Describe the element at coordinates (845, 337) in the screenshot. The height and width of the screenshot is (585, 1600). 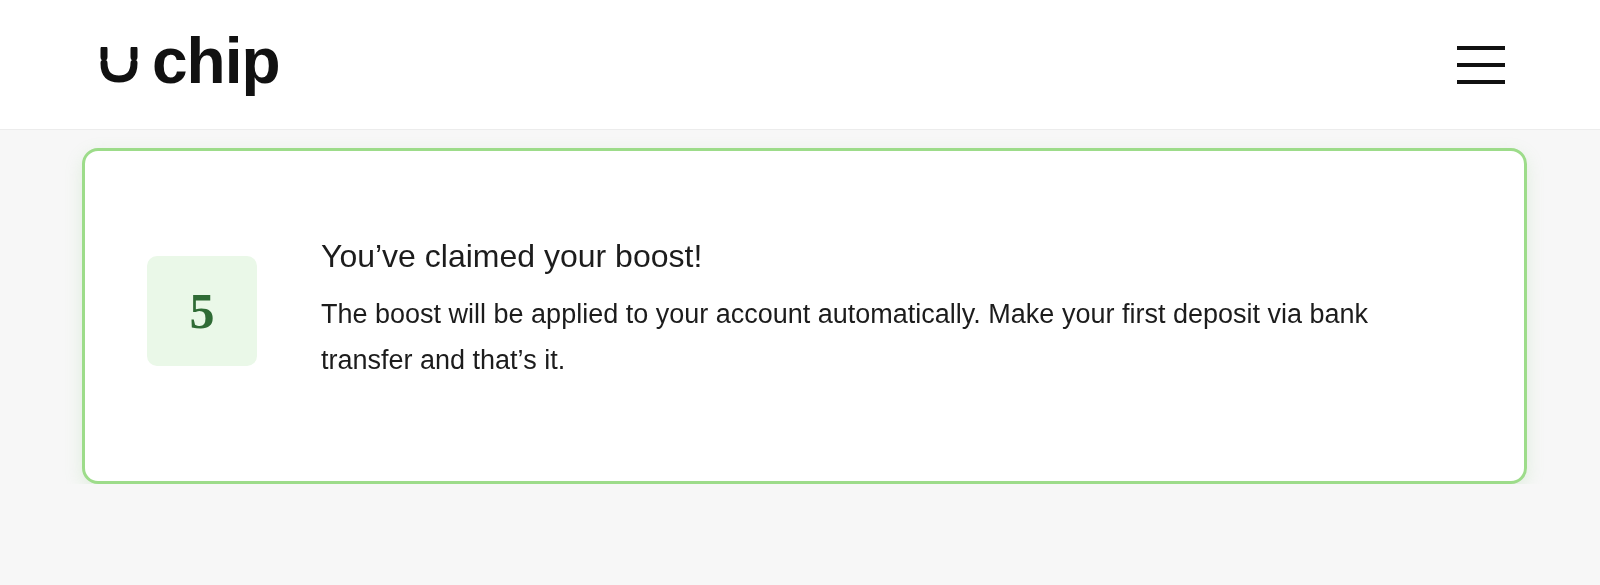
I see `card-body: The boost will be applied to your account automatically. Make your first deposit via bank transfer and that’s it.` at that location.